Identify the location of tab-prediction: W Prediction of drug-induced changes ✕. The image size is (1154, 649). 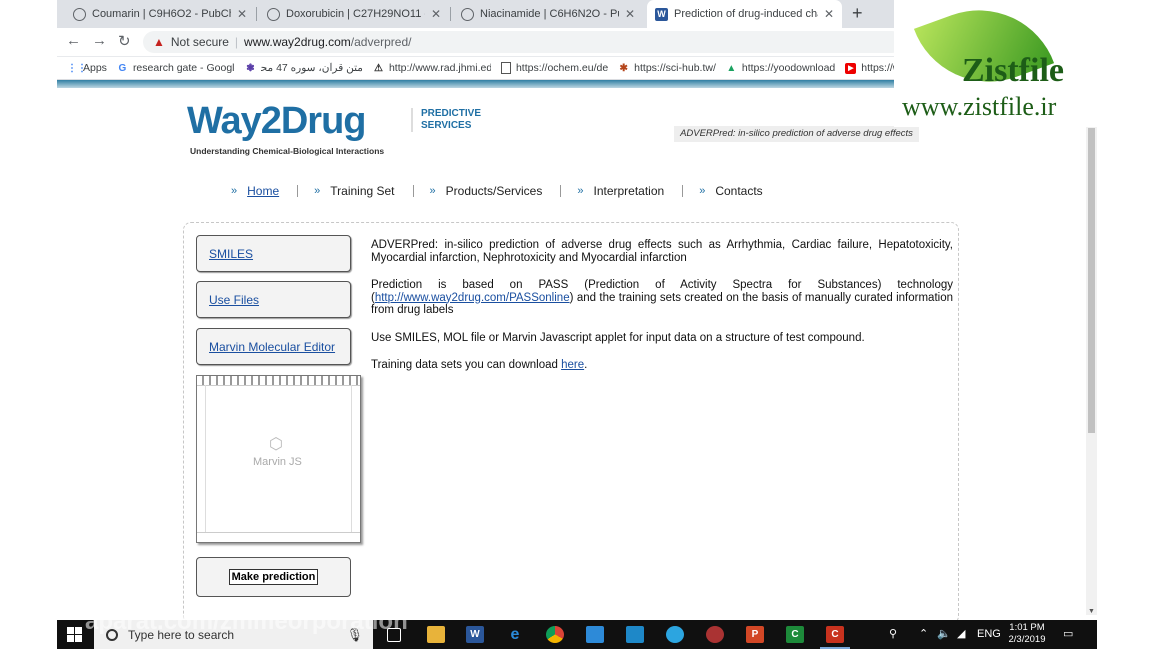
(744, 14).